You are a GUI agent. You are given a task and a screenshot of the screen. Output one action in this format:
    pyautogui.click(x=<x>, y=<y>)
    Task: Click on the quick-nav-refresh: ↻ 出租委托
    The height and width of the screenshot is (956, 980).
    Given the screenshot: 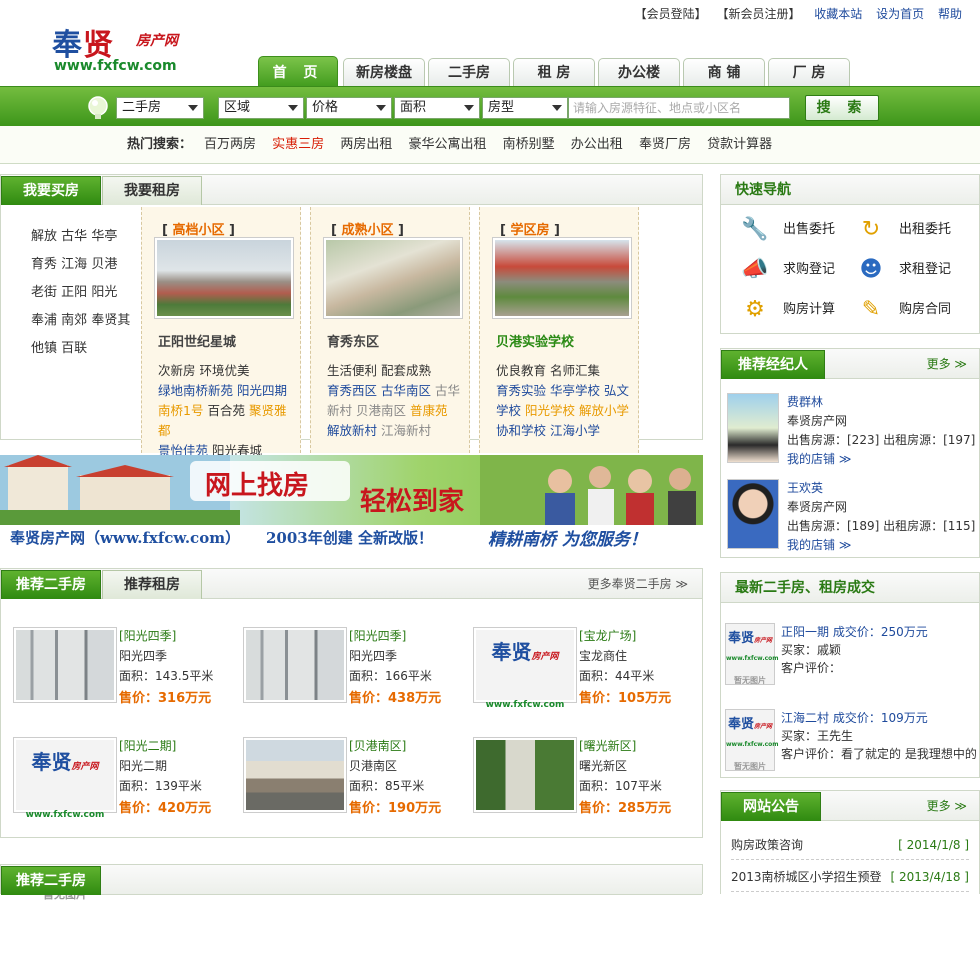 What is the action you would take?
    pyautogui.click(x=910, y=230)
    